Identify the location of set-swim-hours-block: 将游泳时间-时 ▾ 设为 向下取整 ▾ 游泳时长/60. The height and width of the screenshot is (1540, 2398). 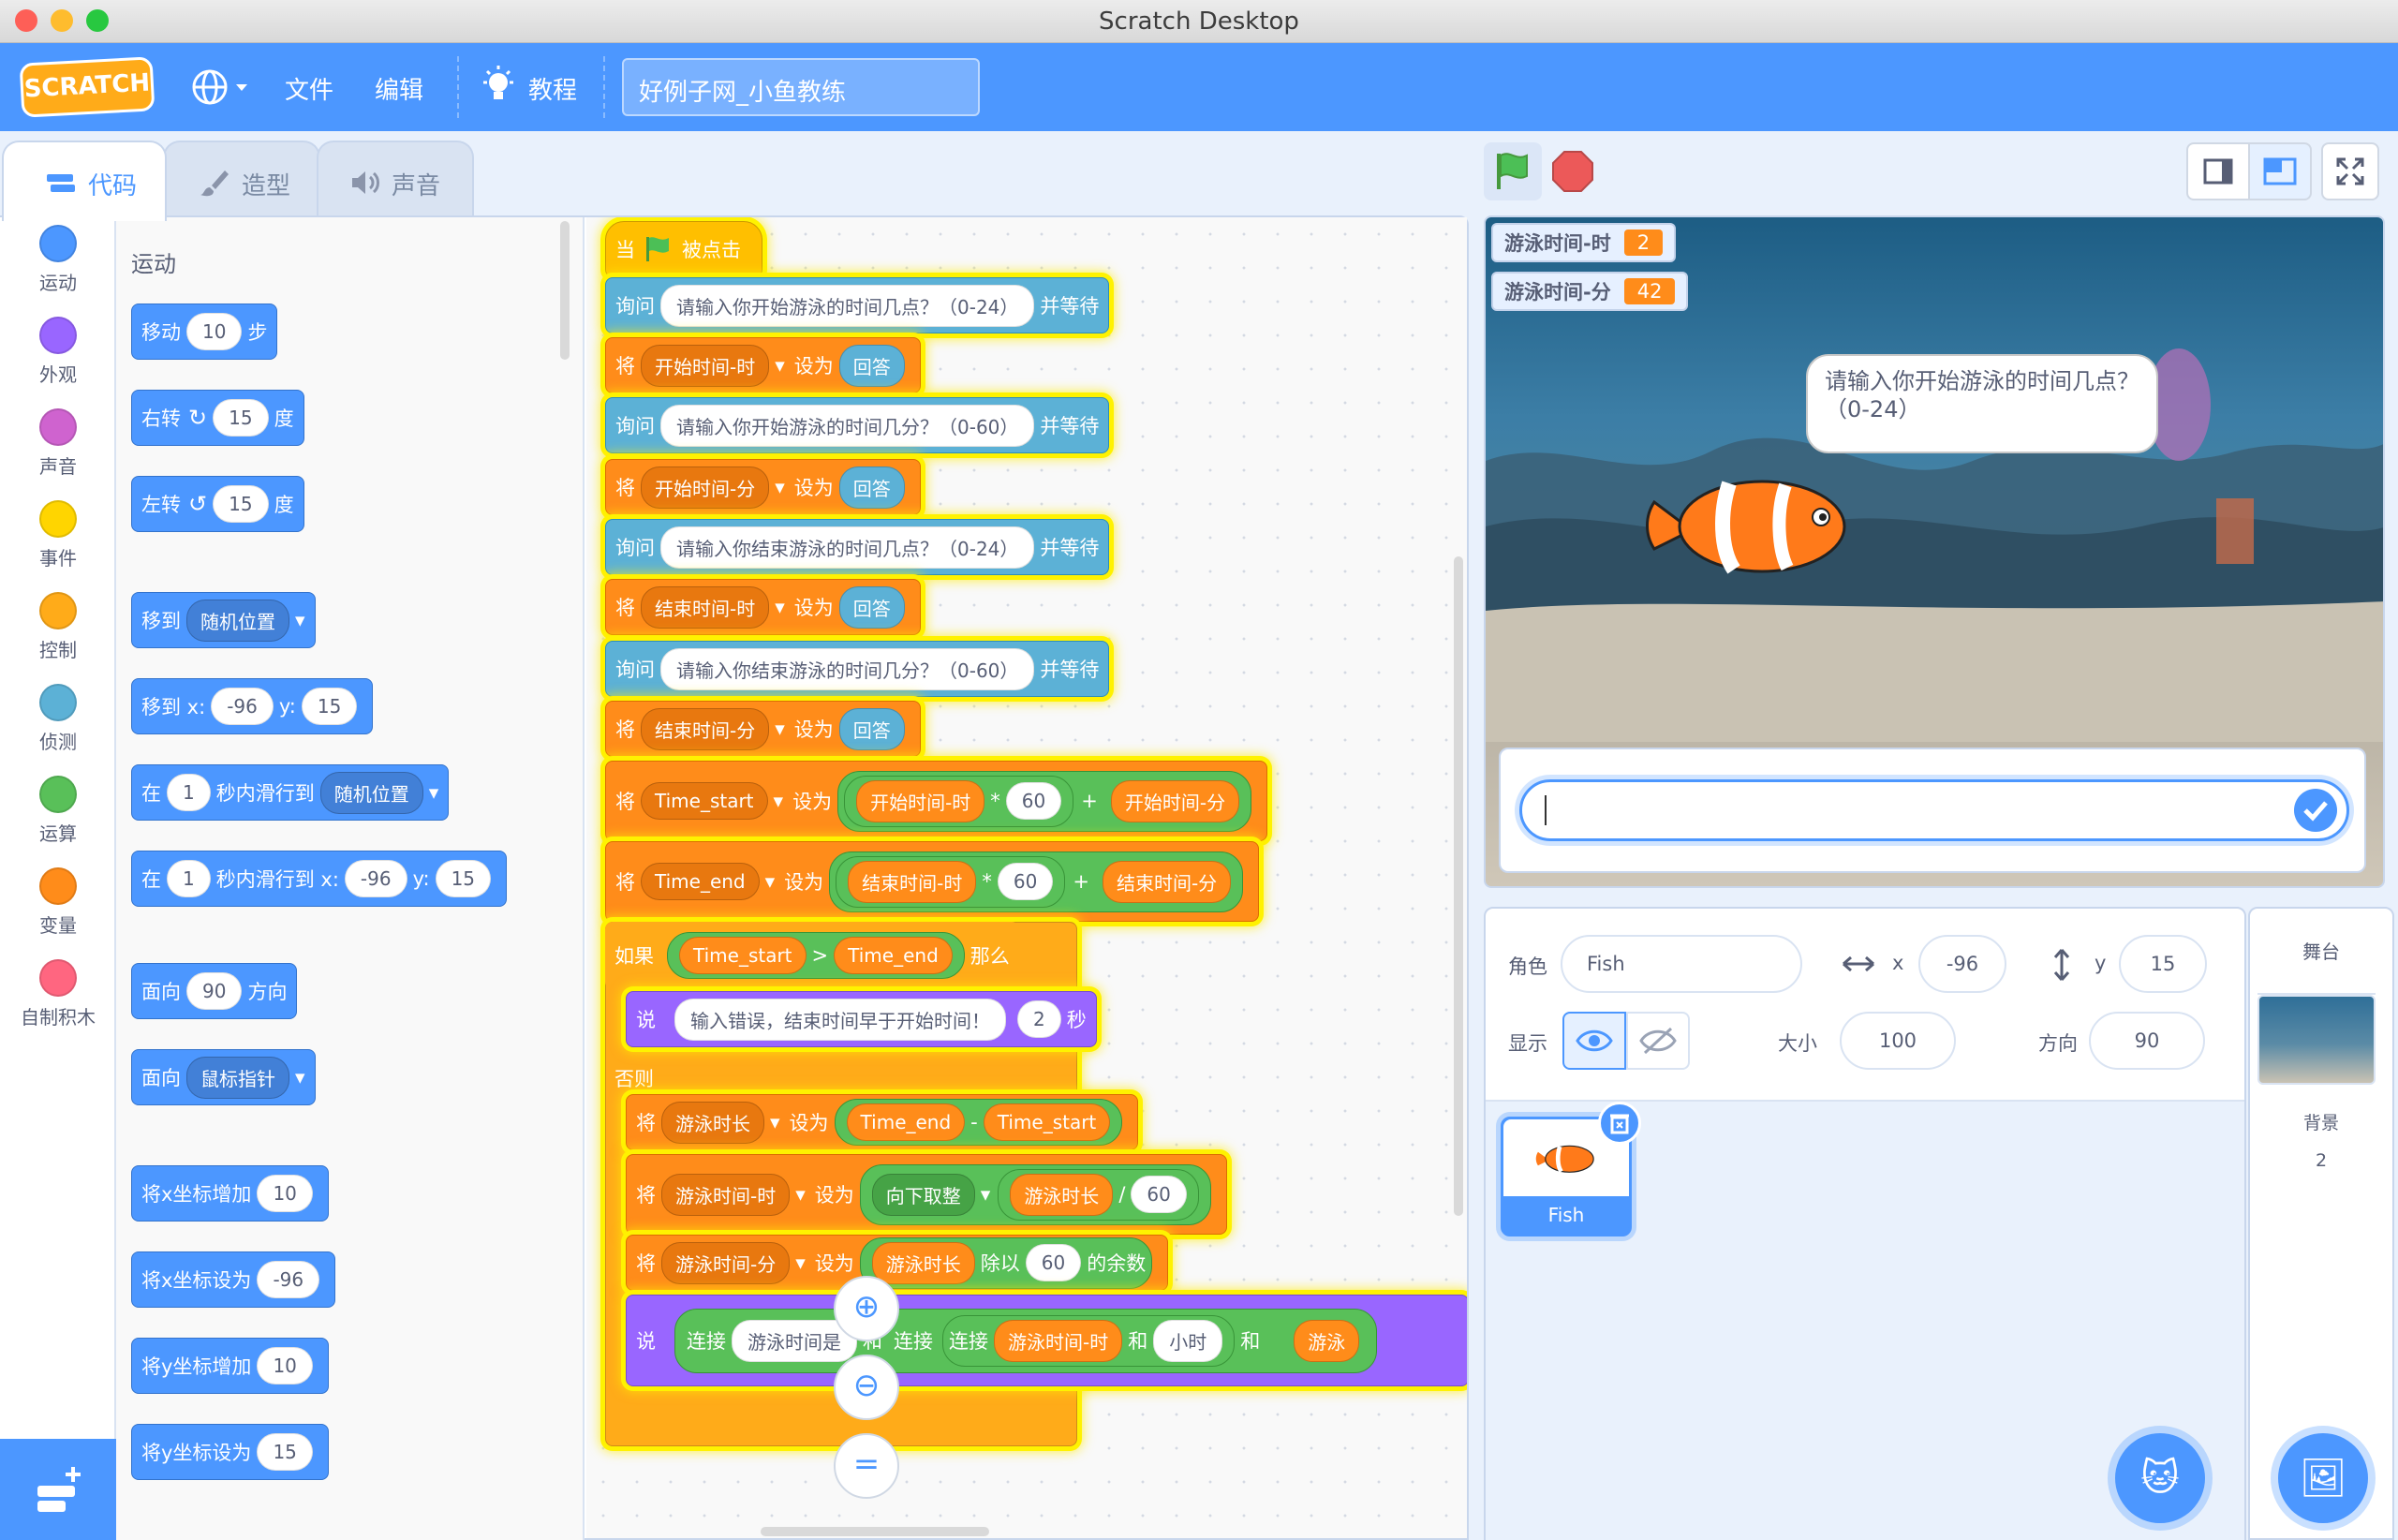
(926, 1194).